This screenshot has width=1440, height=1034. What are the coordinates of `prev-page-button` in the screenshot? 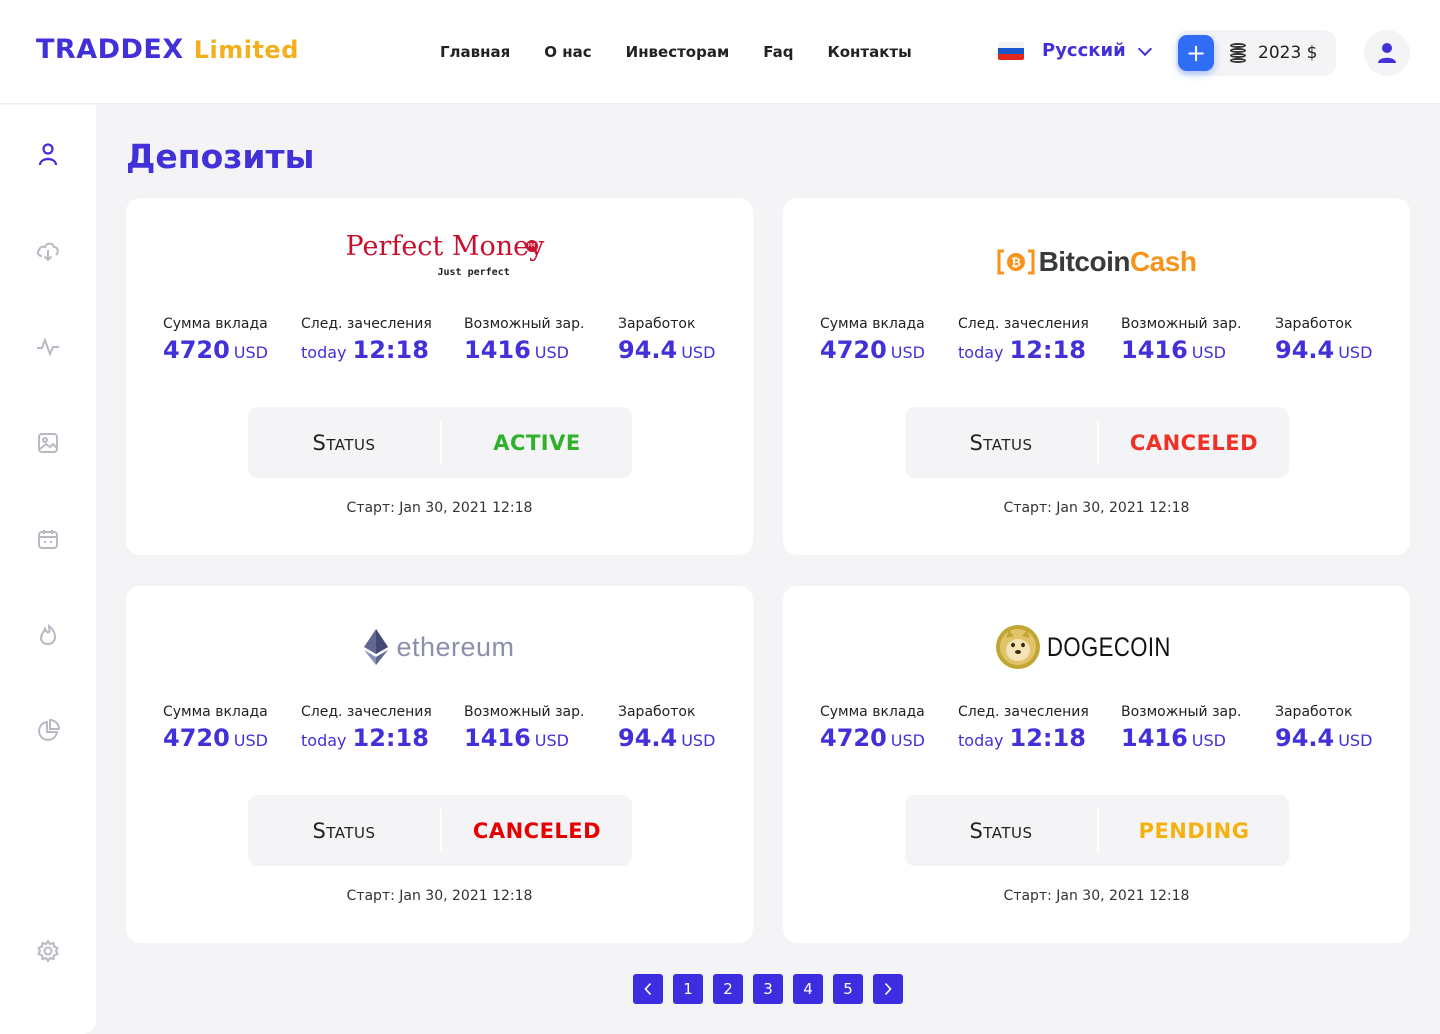 It's located at (648, 989).